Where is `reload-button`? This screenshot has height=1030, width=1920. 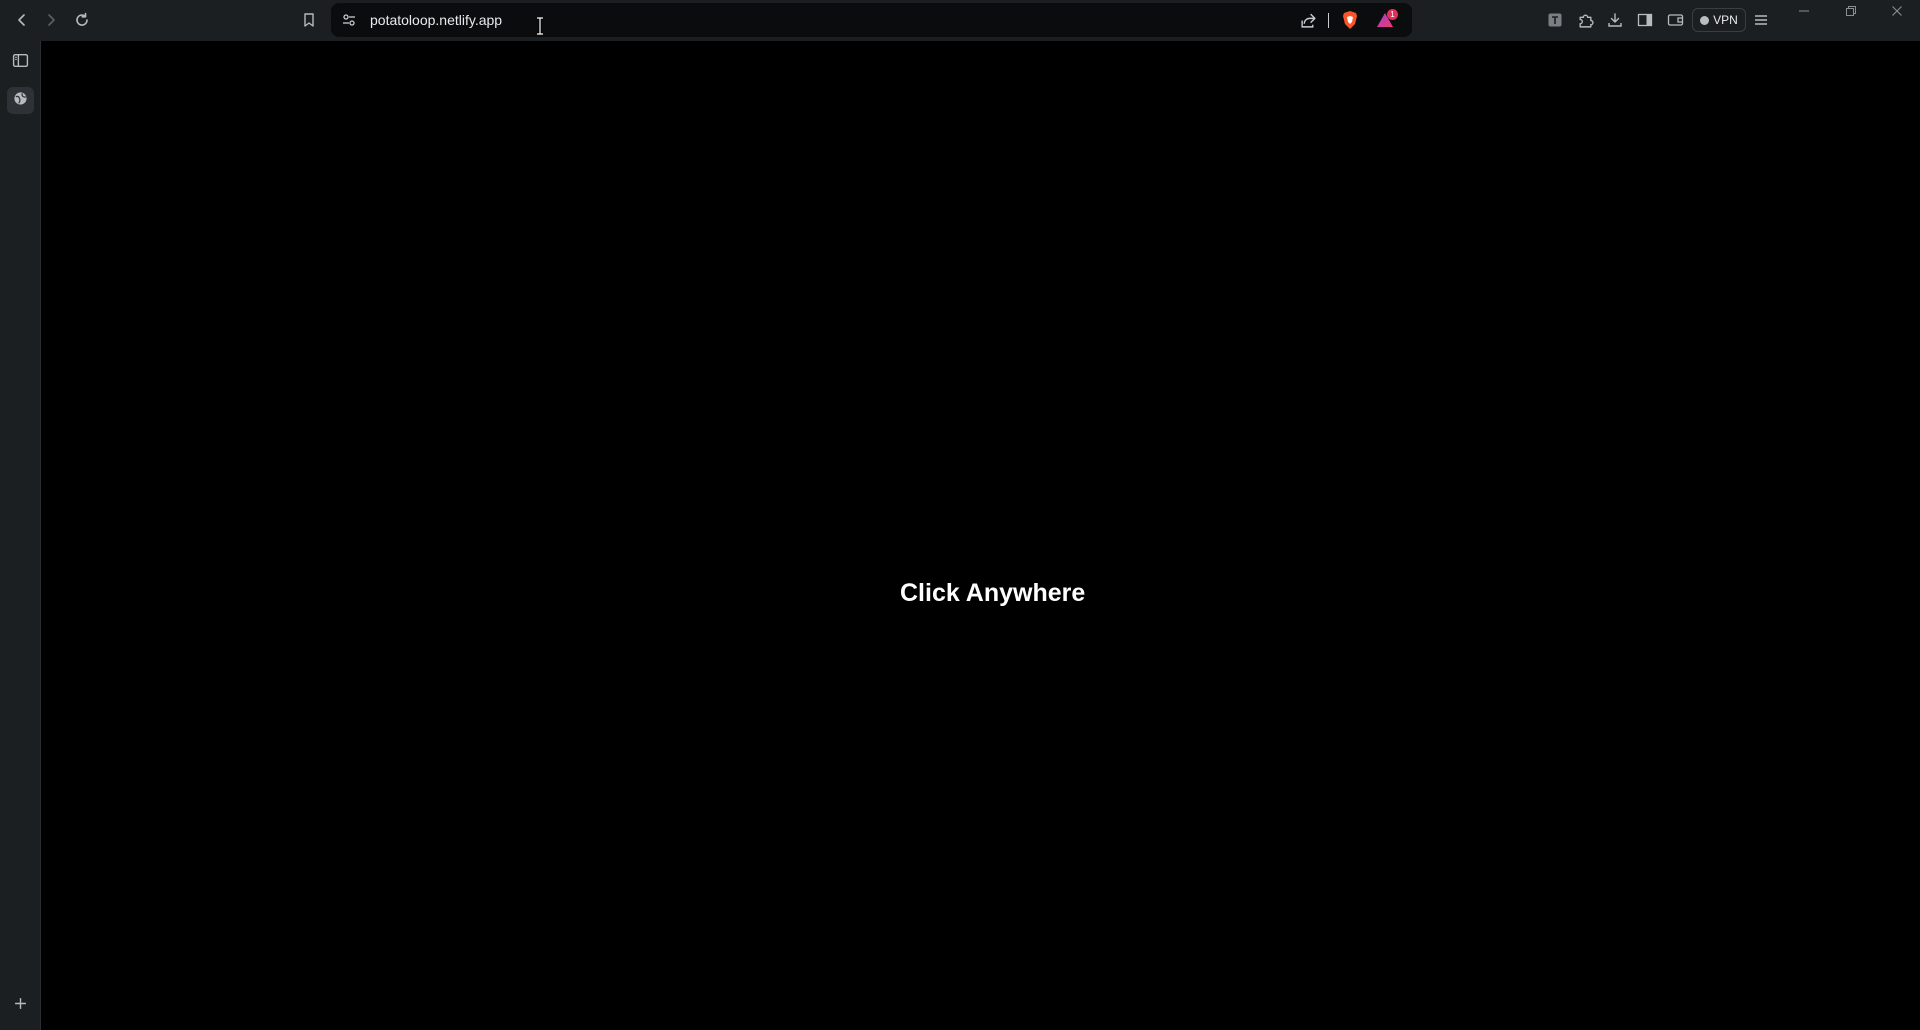
reload-button is located at coordinates (82, 20).